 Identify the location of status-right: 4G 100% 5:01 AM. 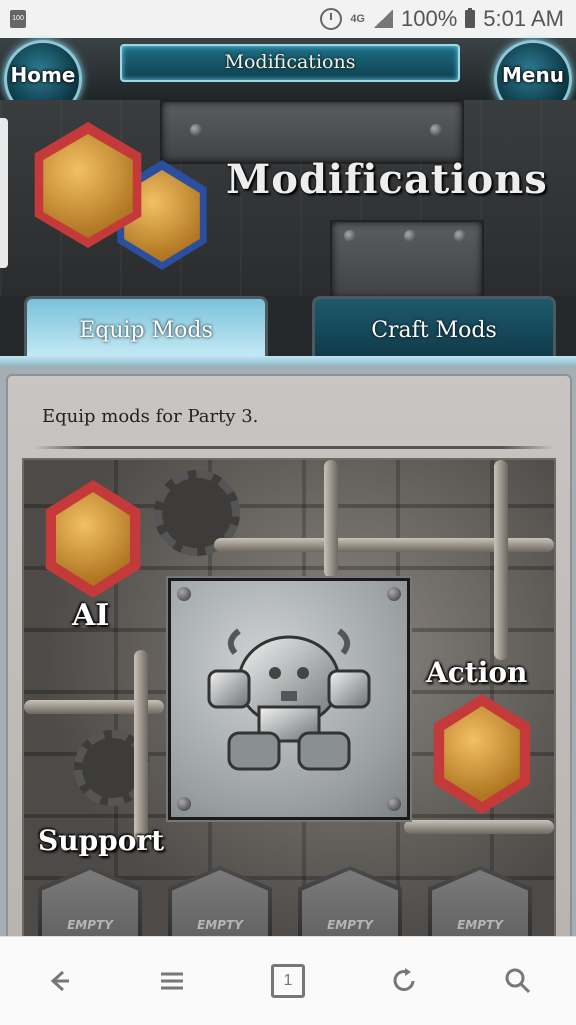
(442, 19).